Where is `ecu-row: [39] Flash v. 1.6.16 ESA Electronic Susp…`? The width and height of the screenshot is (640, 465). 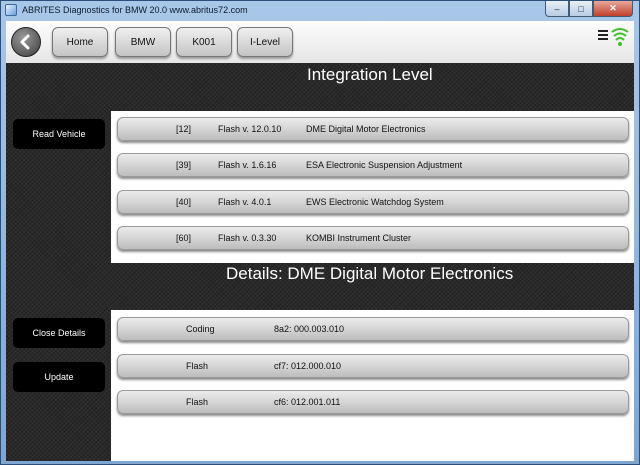
ecu-row: [39] Flash v. 1.6.16 ESA Electronic Susp… is located at coordinates (373, 165).